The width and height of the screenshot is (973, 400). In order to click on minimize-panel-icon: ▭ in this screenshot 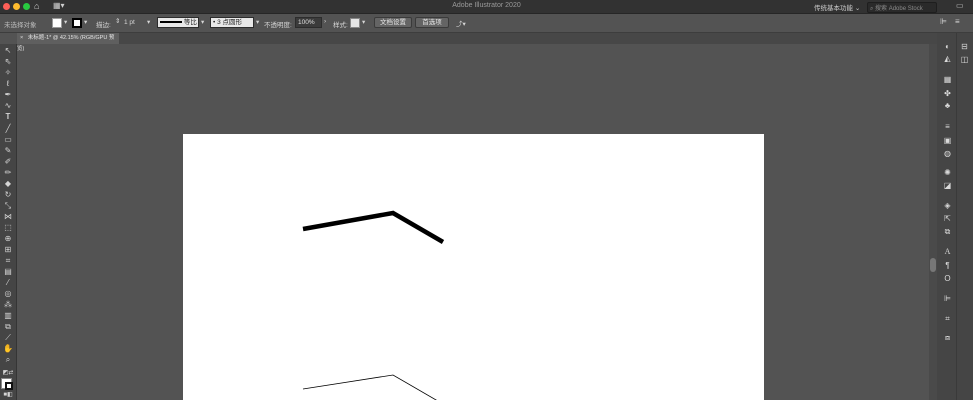, I will do `click(960, 5)`.